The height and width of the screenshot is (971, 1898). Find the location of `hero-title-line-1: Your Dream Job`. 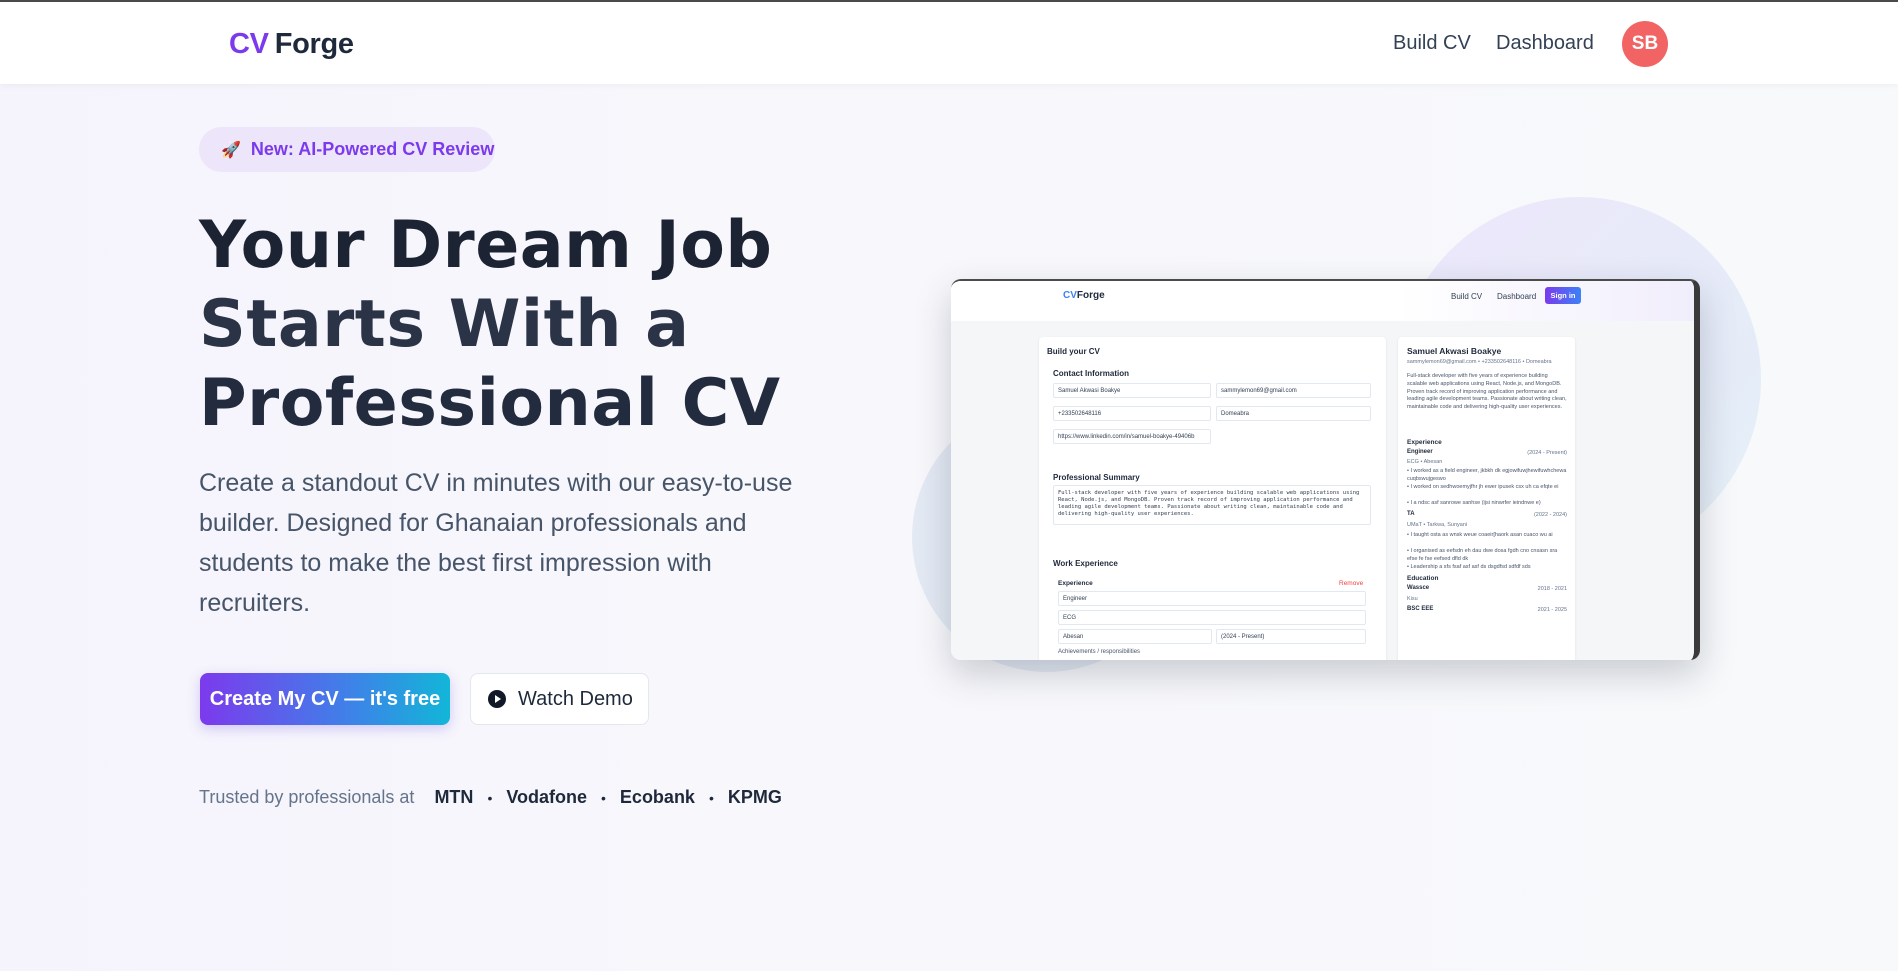

hero-title-line-1: Your Dream Job is located at coordinates (486, 245).